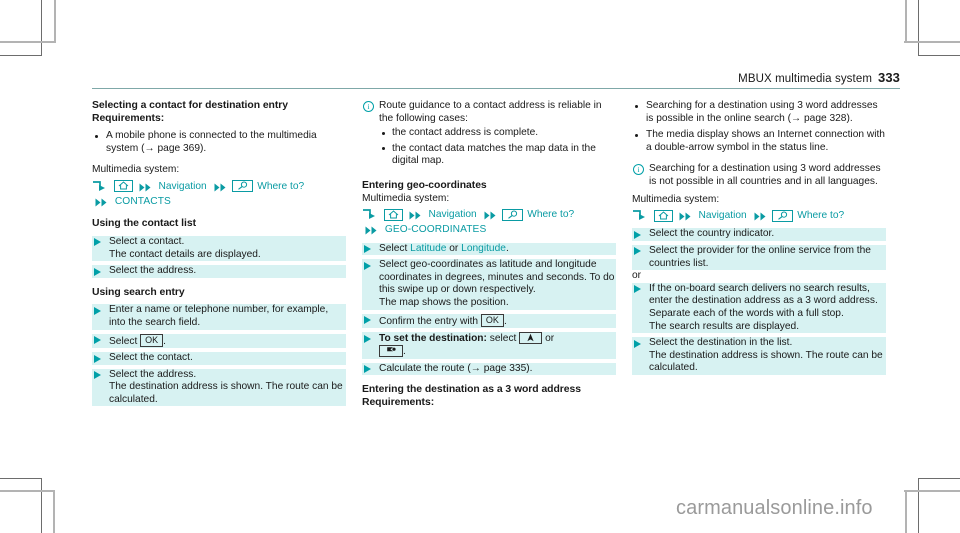 The image size is (960, 533). What do you see at coordinates (436, 229) in the screenshot?
I see `navpath-geocoordinates-label: GEO-COORDINATES` at bounding box center [436, 229].